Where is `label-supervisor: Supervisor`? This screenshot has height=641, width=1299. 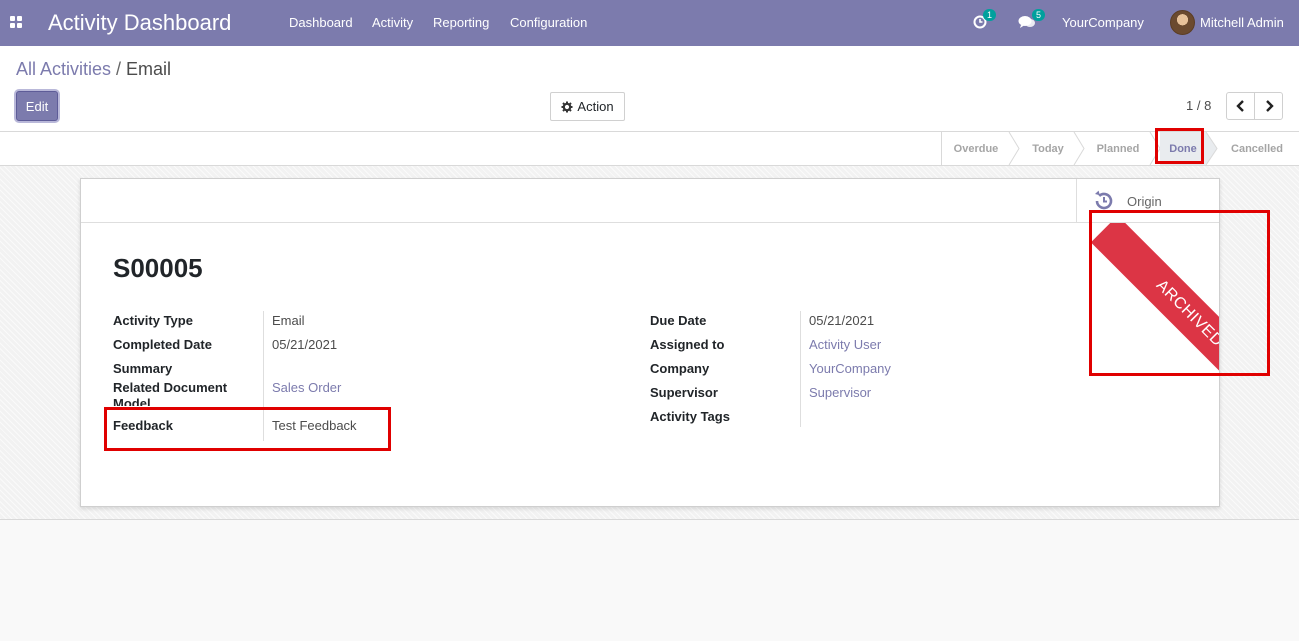 label-supervisor: Supervisor is located at coordinates (684, 392).